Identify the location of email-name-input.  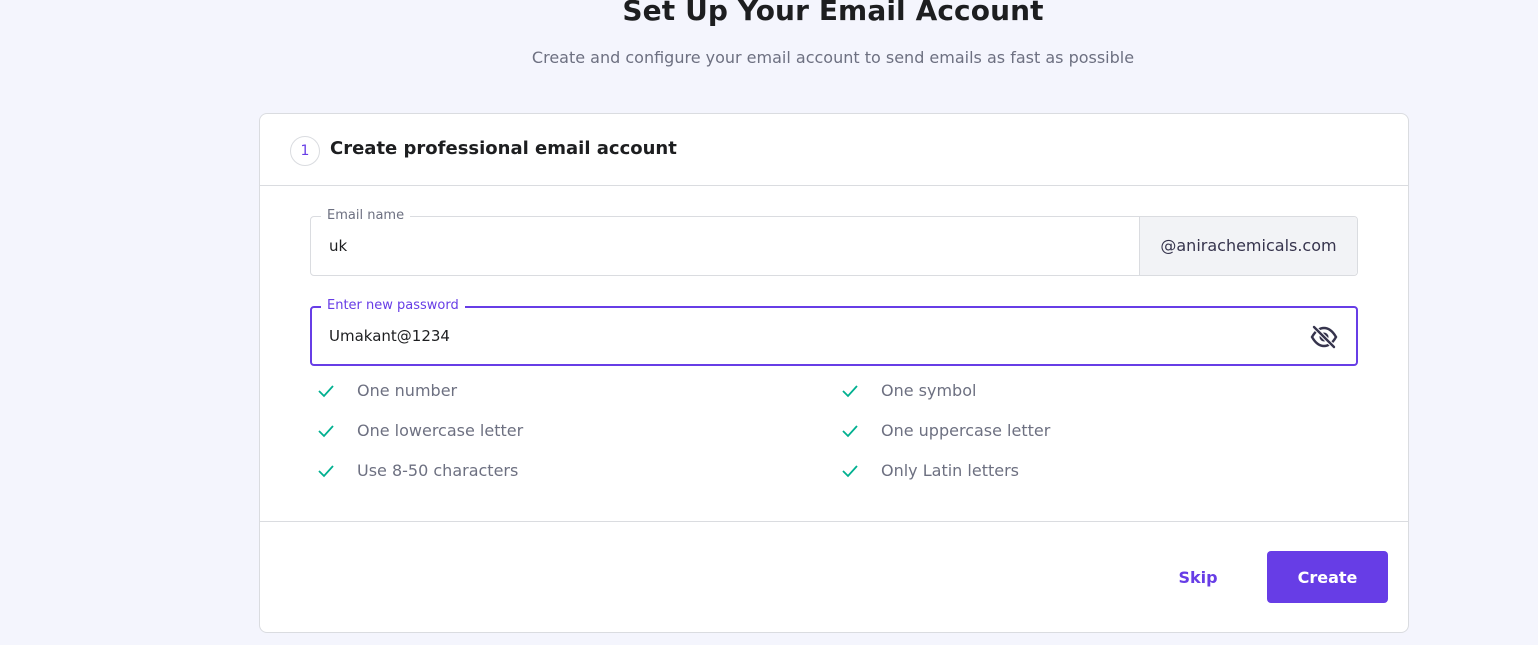
(719, 246).